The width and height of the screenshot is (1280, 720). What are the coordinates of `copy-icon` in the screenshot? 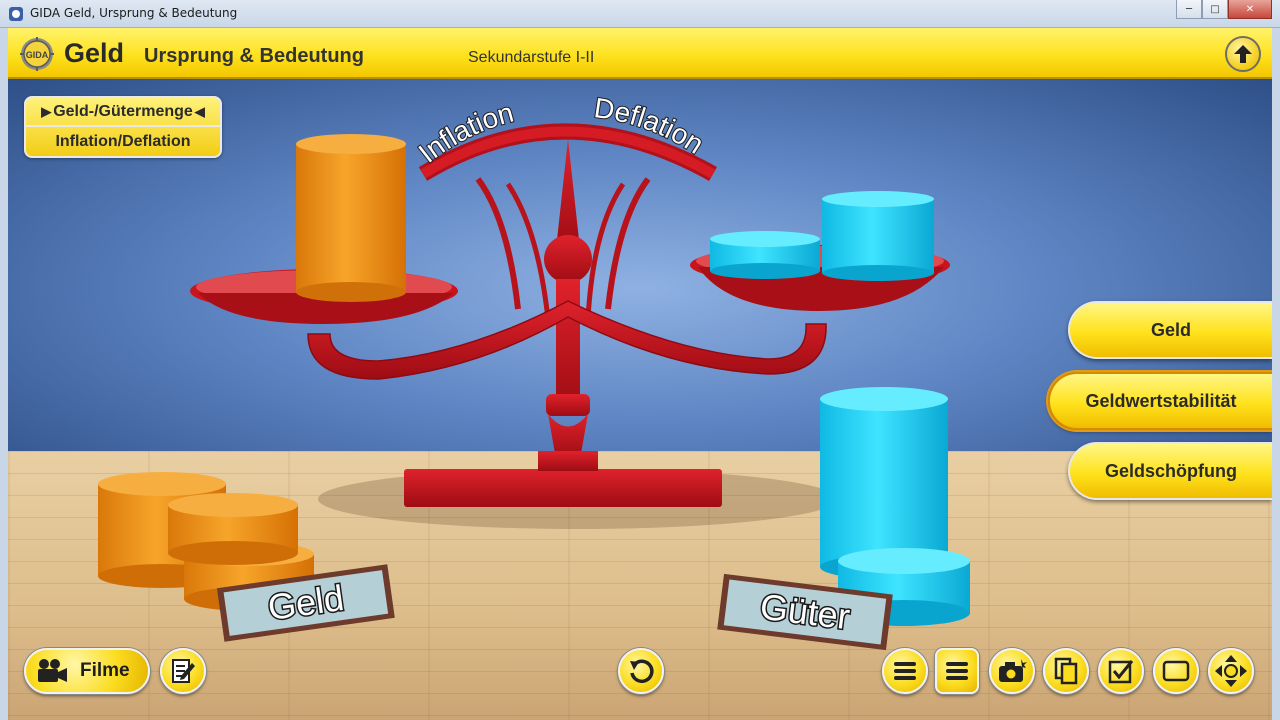 It's located at (1066, 671).